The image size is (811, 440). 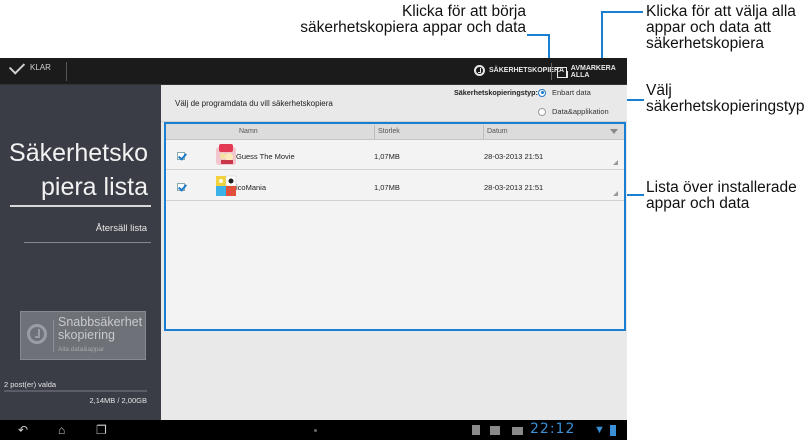 I want to click on backup-label: SÄKERHETSKOPIERA, so click(x=527, y=70).